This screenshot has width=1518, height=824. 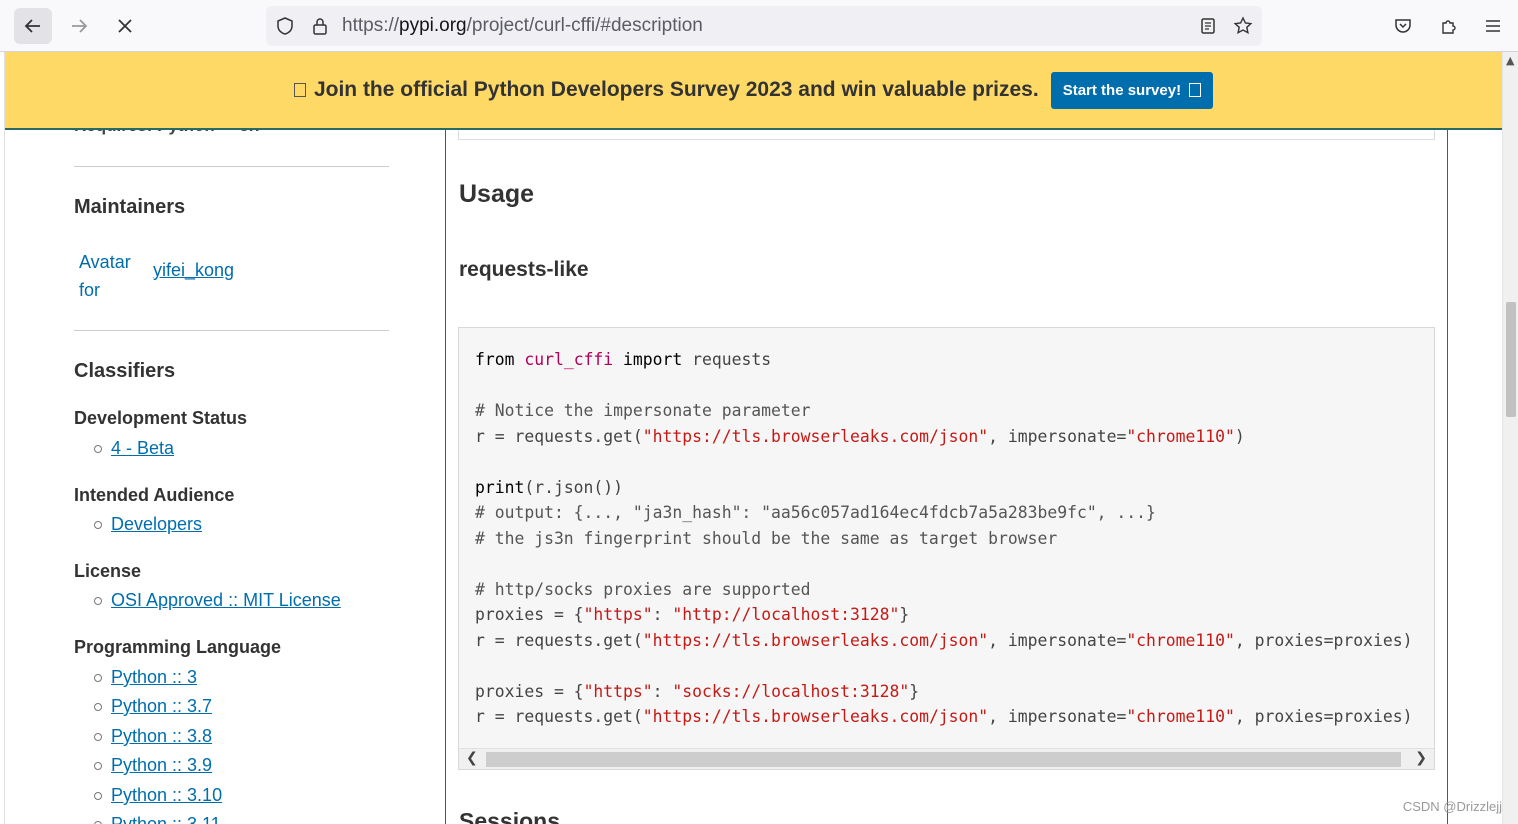 I want to click on usage-heading: Usage, so click(x=497, y=194).